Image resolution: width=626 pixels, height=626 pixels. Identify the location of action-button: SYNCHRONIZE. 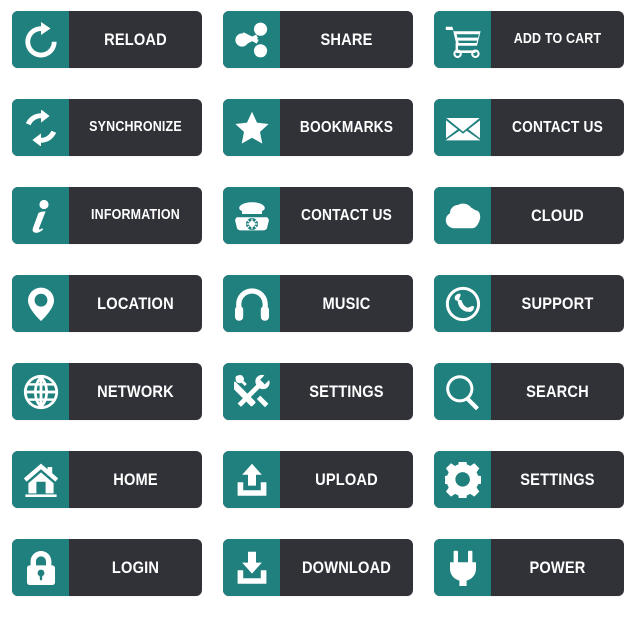
(107, 127).